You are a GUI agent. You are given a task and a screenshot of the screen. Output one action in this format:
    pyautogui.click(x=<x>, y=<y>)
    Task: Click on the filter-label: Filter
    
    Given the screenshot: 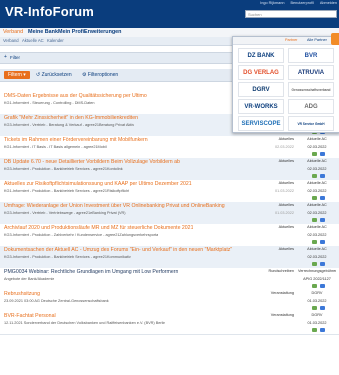 What is the action you would take?
    pyautogui.click(x=15, y=57)
    